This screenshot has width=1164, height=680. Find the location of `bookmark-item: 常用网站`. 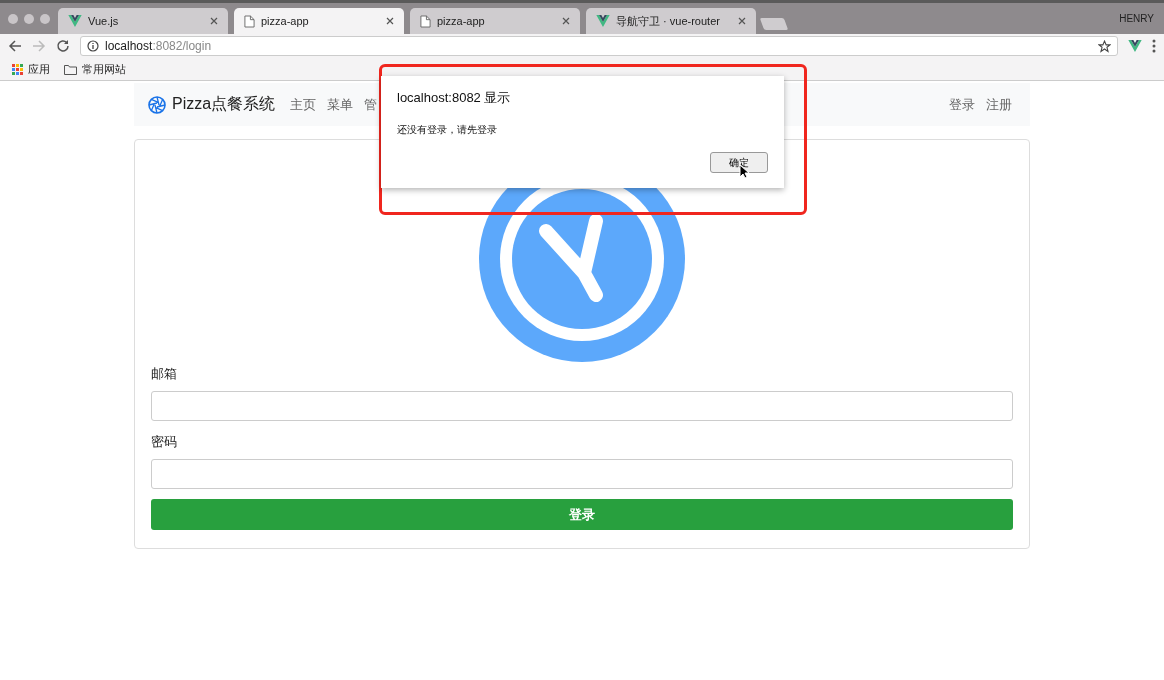

bookmark-item: 常用网站 is located at coordinates (95, 69).